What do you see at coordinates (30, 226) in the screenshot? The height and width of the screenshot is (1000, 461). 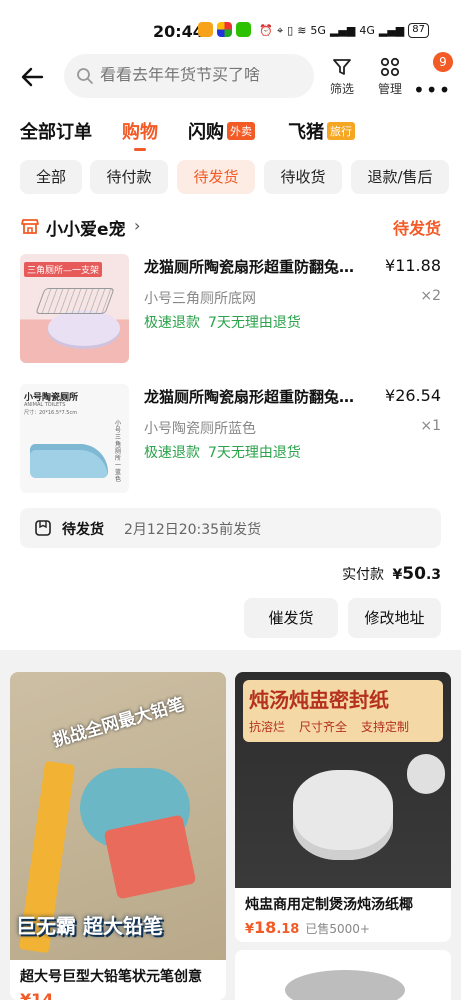 I see `shop-icon` at bounding box center [30, 226].